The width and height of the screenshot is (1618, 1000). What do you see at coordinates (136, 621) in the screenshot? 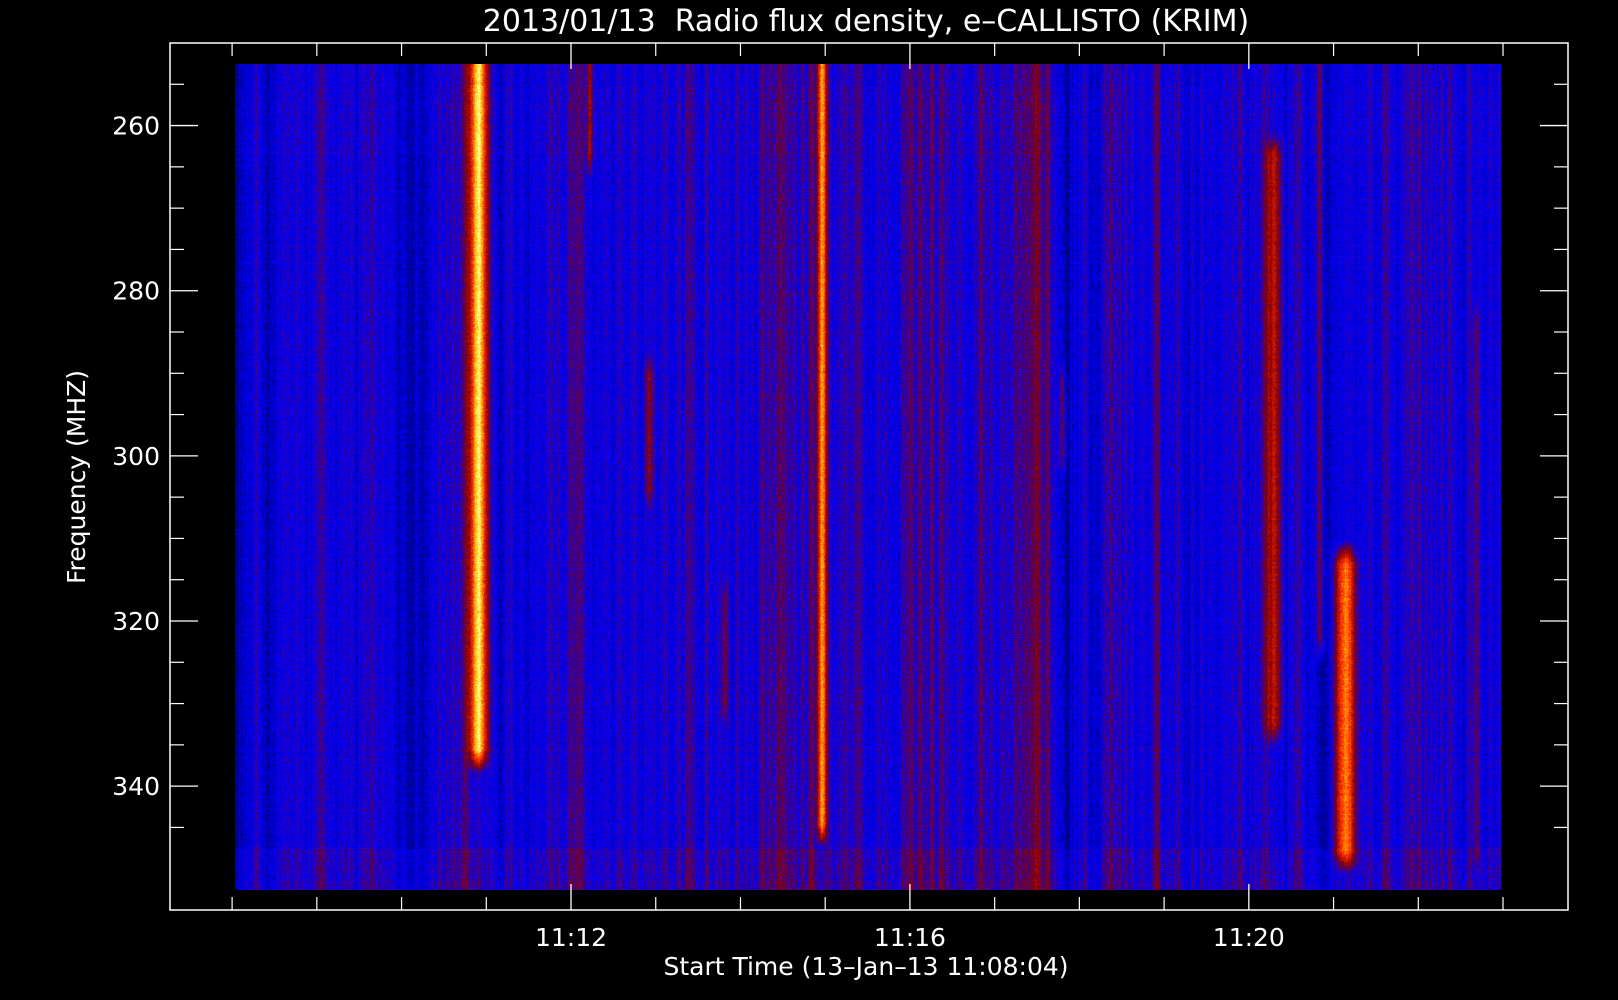
I see `y-tick-label: 320` at bounding box center [136, 621].